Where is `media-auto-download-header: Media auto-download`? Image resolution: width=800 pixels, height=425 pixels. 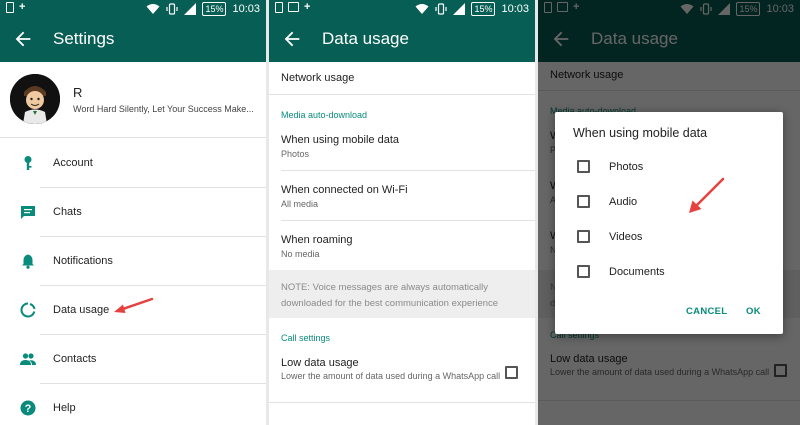 media-auto-download-header: Media auto-download is located at coordinates (324, 115).